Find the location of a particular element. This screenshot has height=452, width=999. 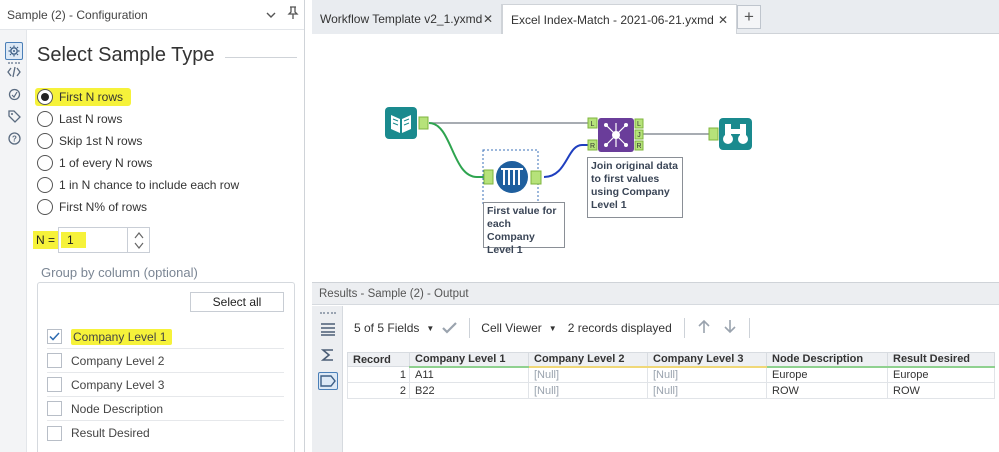

option-label: Last N rows is located at coordinates (91, 119).